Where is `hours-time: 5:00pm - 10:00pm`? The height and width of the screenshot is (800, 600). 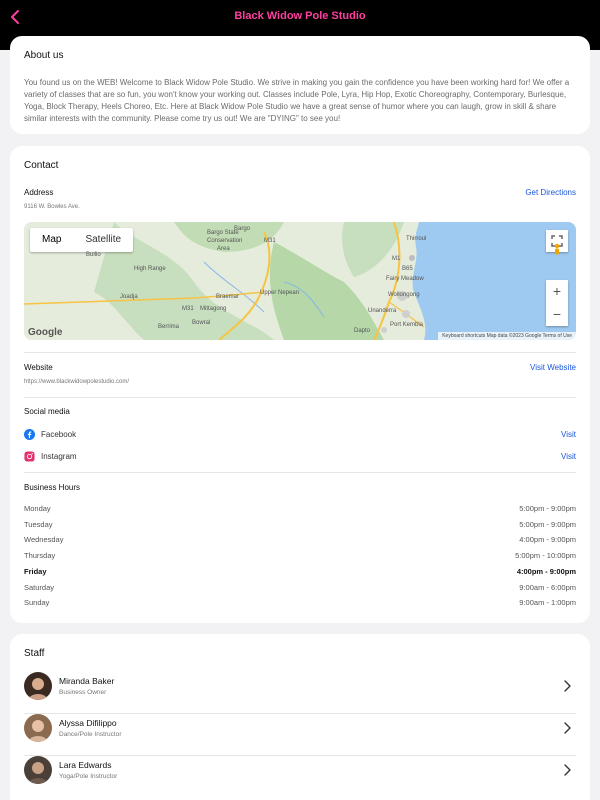 hours-time: 5:00pm - 10:00pm is located at coordinates (545, 555).